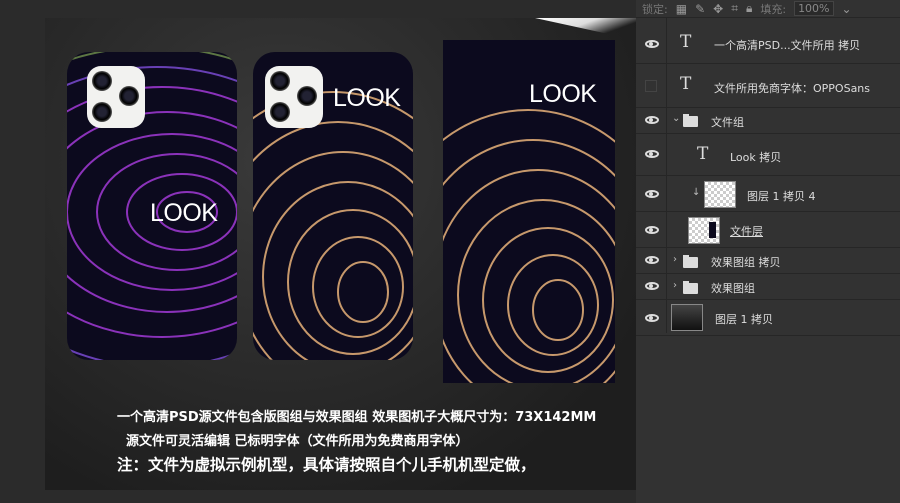 The image size is (900, 503). What do you see at coordinates (651, 86) in the screenshot?
I see `visibility-toggle-off` at bounding box center [651, 86].